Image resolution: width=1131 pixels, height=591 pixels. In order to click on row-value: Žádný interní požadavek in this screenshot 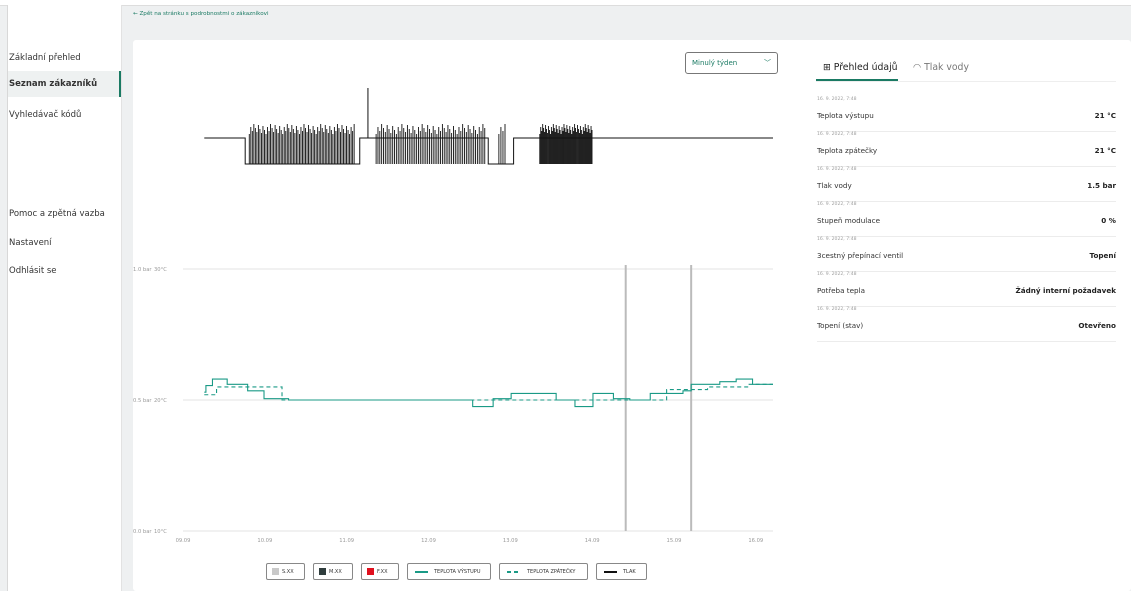, I will do `click(1065, 290)`.